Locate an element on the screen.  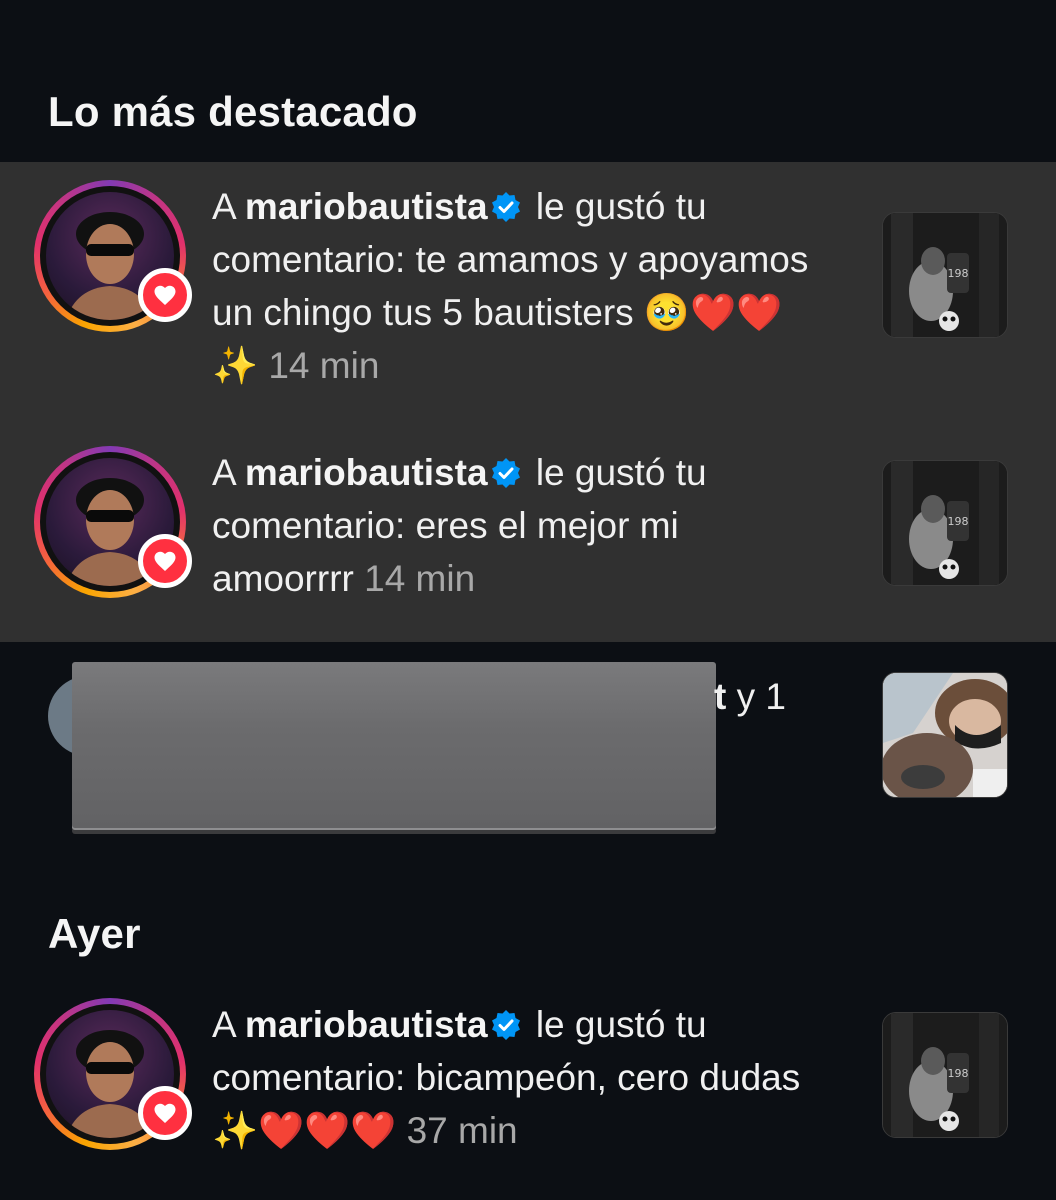
notification-text-partial: t y 1 is located at coordinates (750, 696).